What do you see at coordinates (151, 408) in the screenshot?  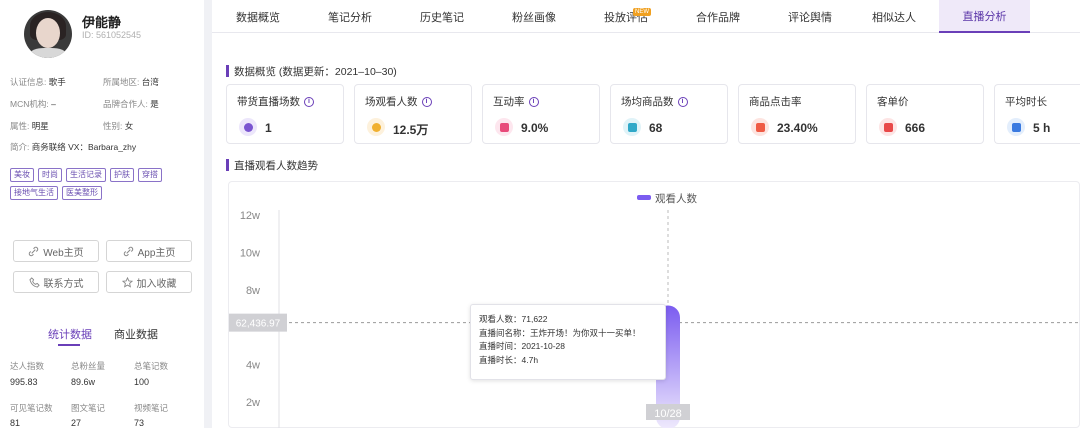 I see `stat-label: 视频笔记` at bounding box center [151, 408].